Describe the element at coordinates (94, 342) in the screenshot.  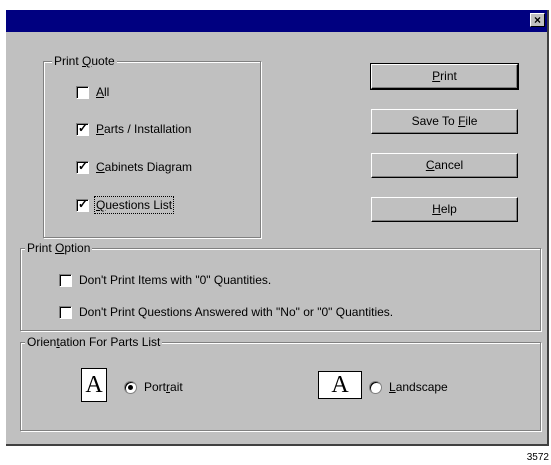
I see `orientation-legend: Orientation For Parts List` at that location.